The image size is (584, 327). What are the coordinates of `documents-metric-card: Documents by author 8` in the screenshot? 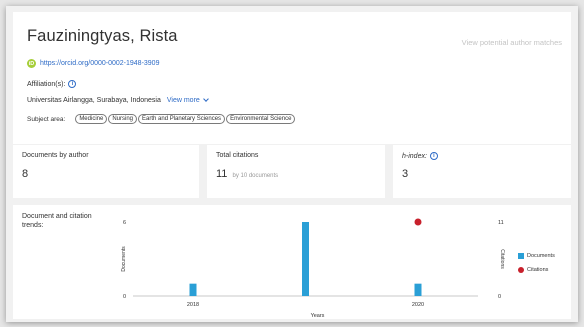 It's located at (106, 171).